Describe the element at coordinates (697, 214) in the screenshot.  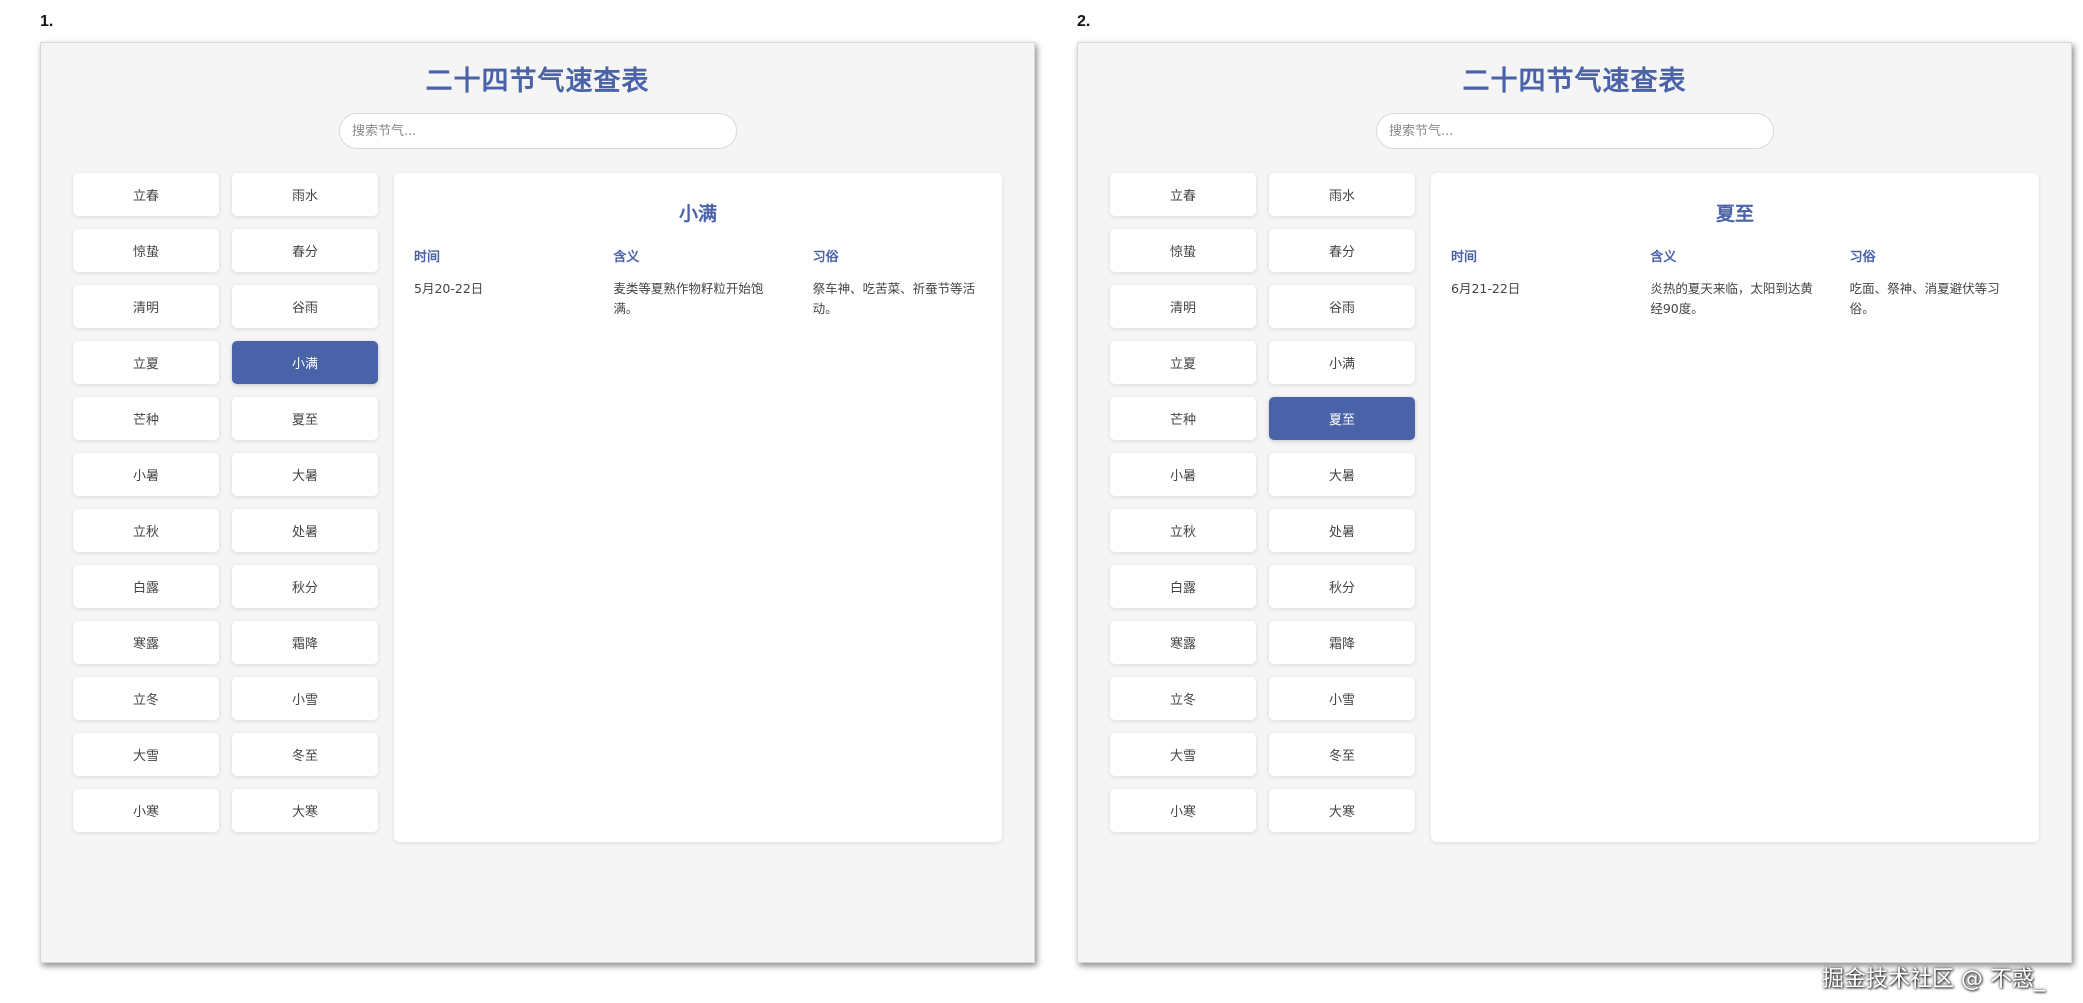
I see `detail-title: 小满` at that location.